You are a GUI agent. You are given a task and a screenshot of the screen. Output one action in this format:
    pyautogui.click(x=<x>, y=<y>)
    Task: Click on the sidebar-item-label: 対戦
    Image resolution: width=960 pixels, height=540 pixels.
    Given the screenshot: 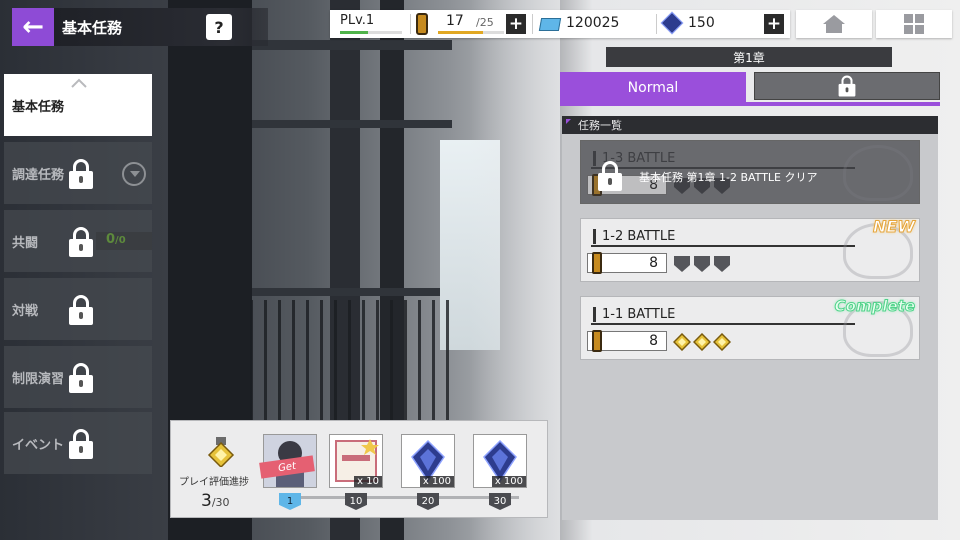 What is the action you would take?
    pyautogui.click(x=25, y=311)
    